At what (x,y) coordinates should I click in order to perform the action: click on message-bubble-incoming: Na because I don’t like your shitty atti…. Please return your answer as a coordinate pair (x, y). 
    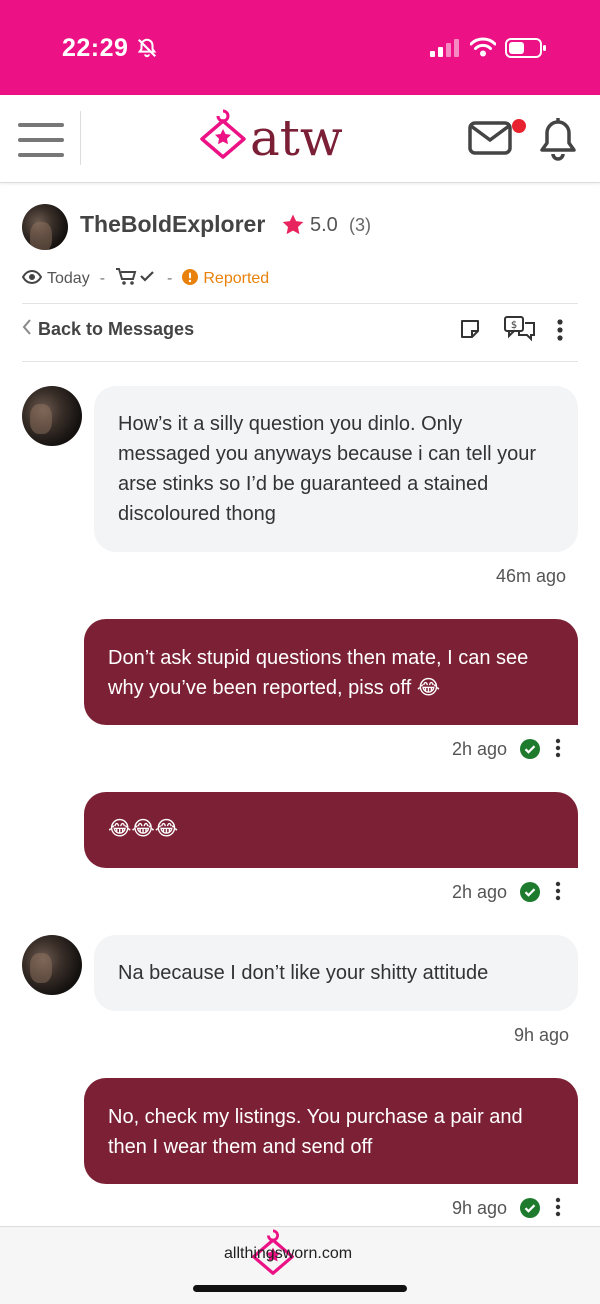
    Looking at the image, I should click on (336, 973).